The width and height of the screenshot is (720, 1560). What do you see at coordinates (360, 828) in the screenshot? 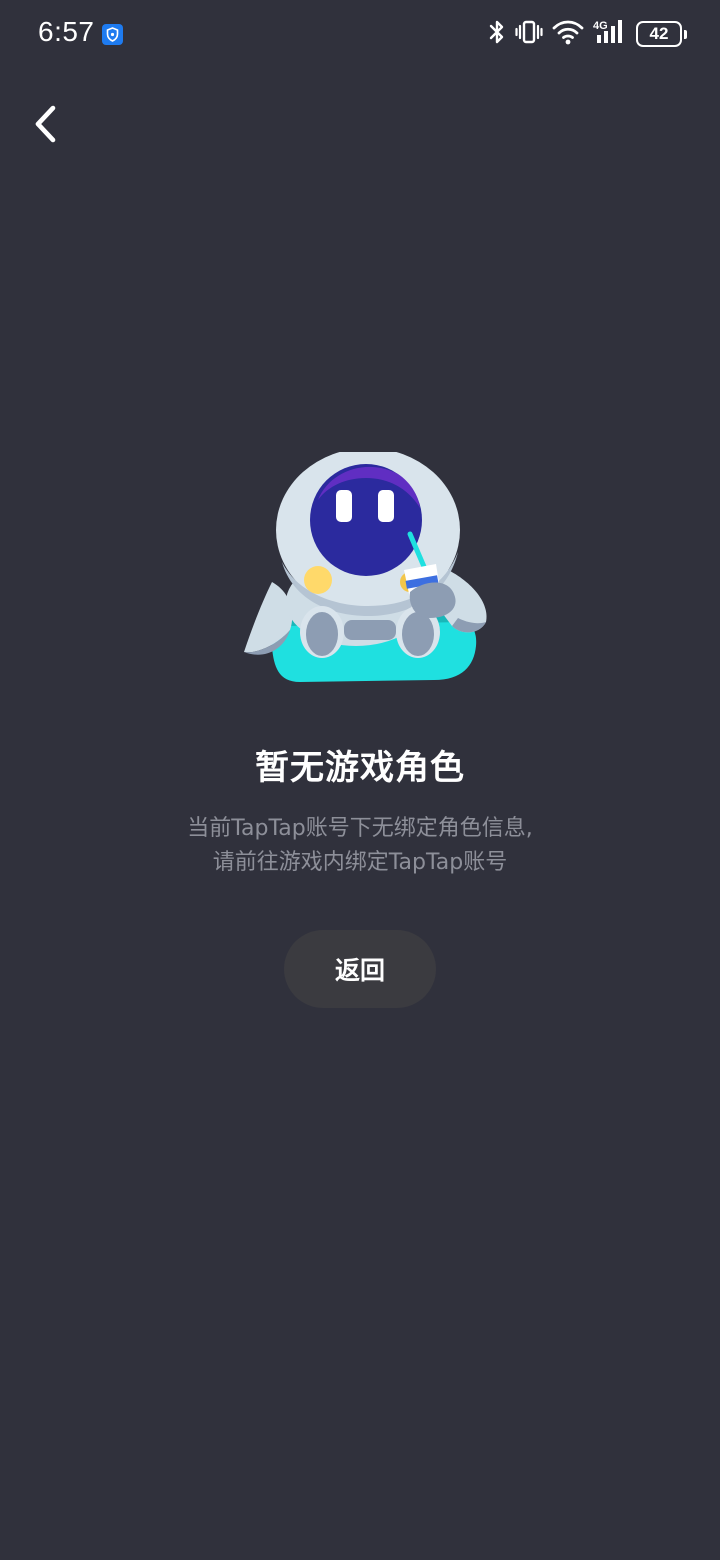
I see `empty-state-description-line1: 当前TapTap账号下无绑定角色信息,` at bounding box center [360, 828].